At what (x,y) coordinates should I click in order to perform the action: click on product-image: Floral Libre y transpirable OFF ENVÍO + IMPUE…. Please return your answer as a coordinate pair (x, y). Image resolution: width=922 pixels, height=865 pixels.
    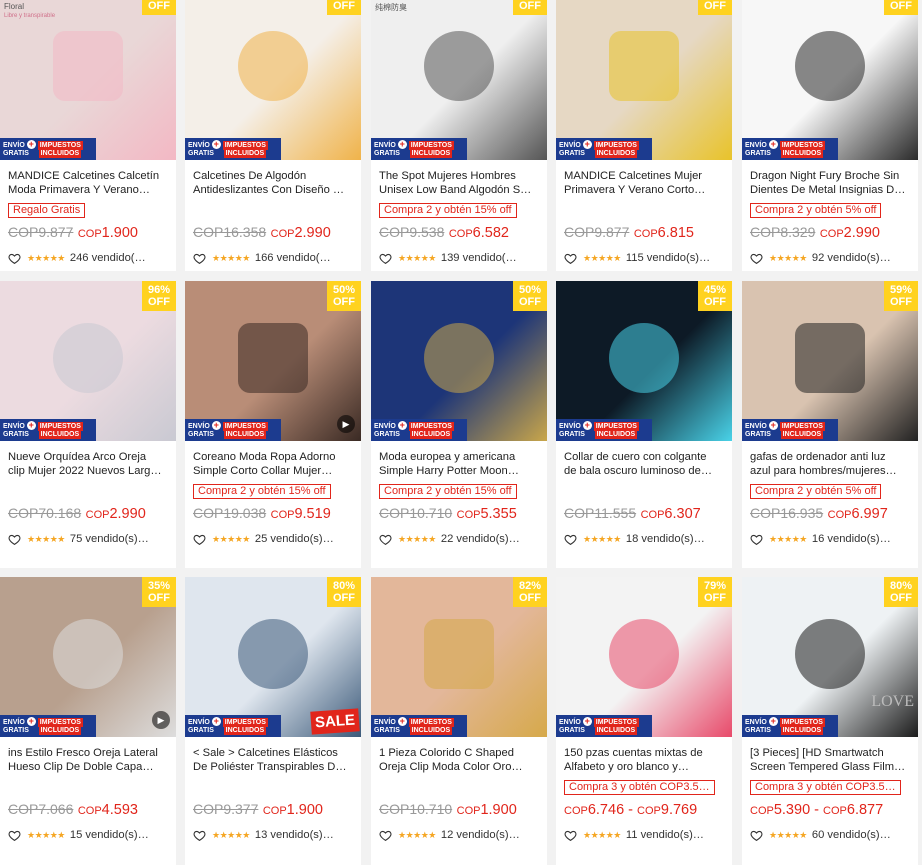
    Looking at the image, I should click on (88, 80).